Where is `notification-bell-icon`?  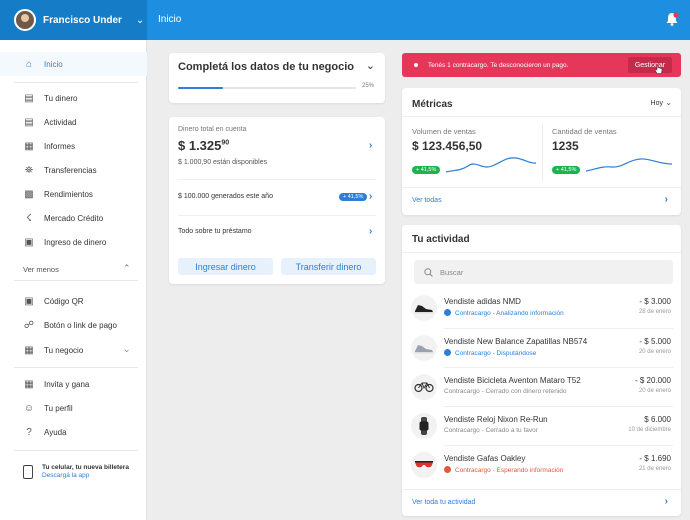
notification-bell-icon is located at coordinates (672, 19).